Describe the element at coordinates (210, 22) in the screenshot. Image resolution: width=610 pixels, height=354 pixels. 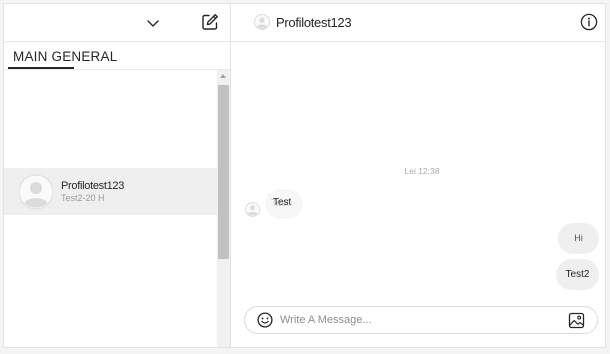
I see `compose-icon` at that location.